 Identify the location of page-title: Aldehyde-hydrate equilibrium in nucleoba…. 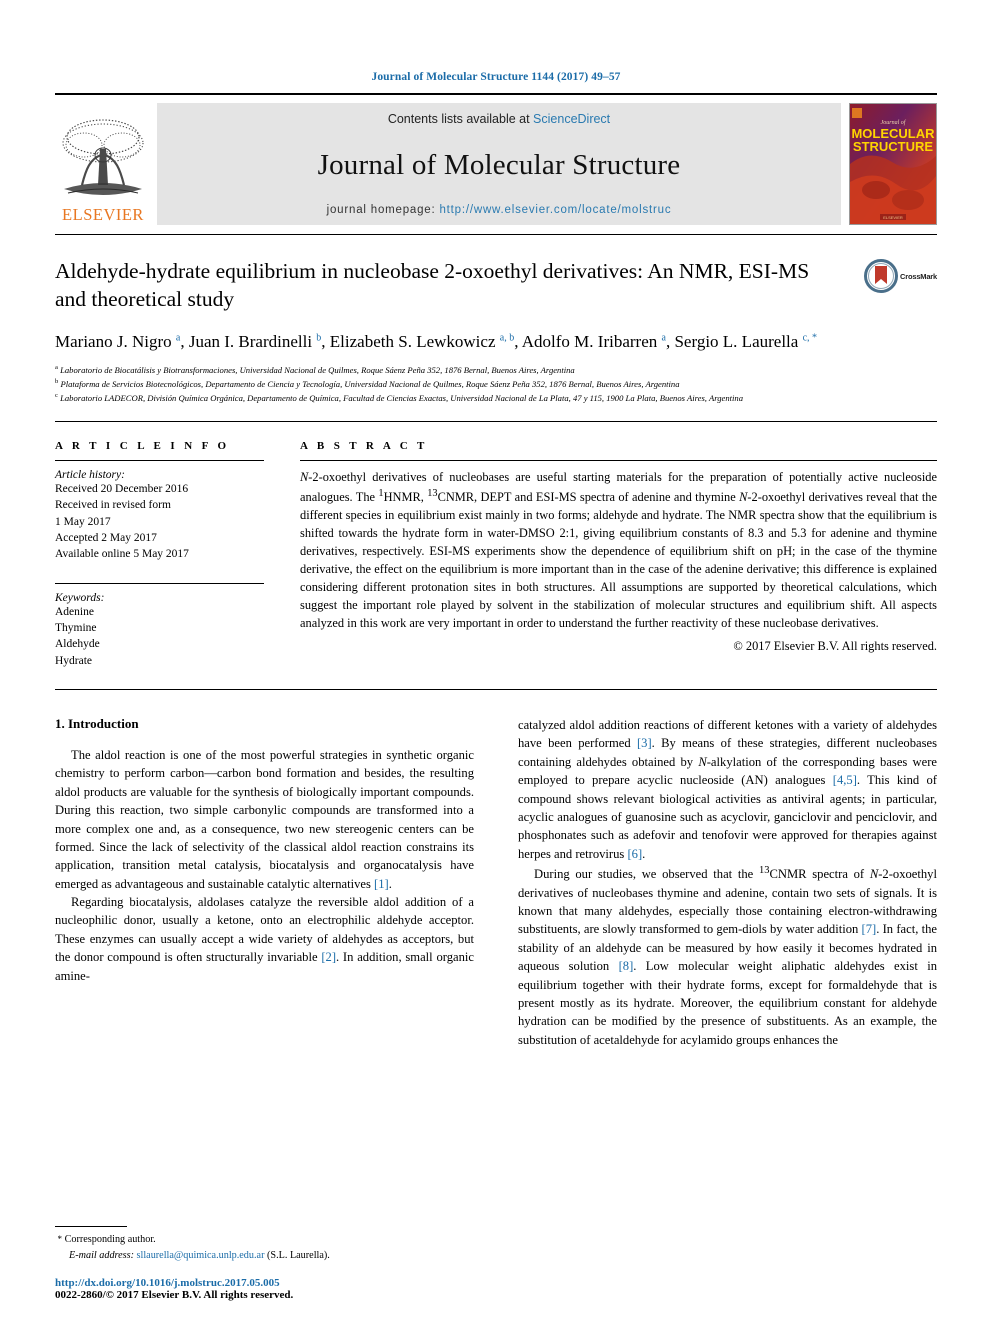
(432, 285).